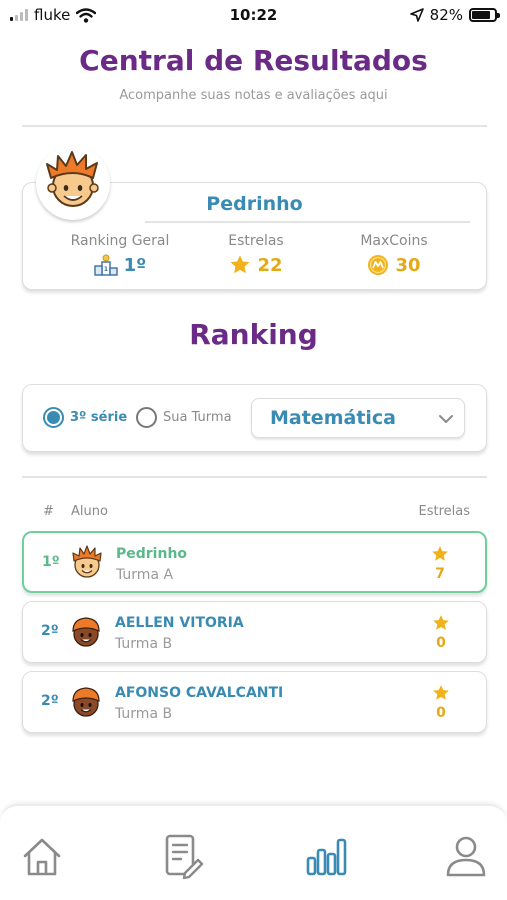 The height and width of the screenshot is (900, 507). What do you see at coordinates (253, 95) in the screenshot?
I see `page-subtitle: Acompanhe suas notas e avaliações aqui` at bounding box center [253, 95].